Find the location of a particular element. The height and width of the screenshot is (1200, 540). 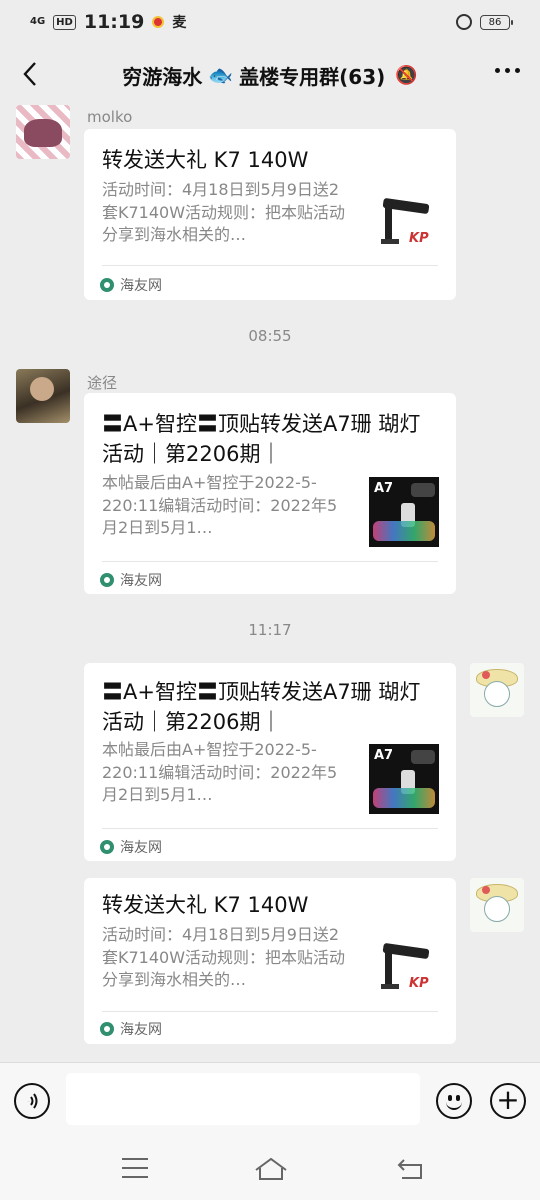

chat-title: 穷游海水 🐟 盖楼专用群(63) 🔕 is located at coordinates (269, 75).